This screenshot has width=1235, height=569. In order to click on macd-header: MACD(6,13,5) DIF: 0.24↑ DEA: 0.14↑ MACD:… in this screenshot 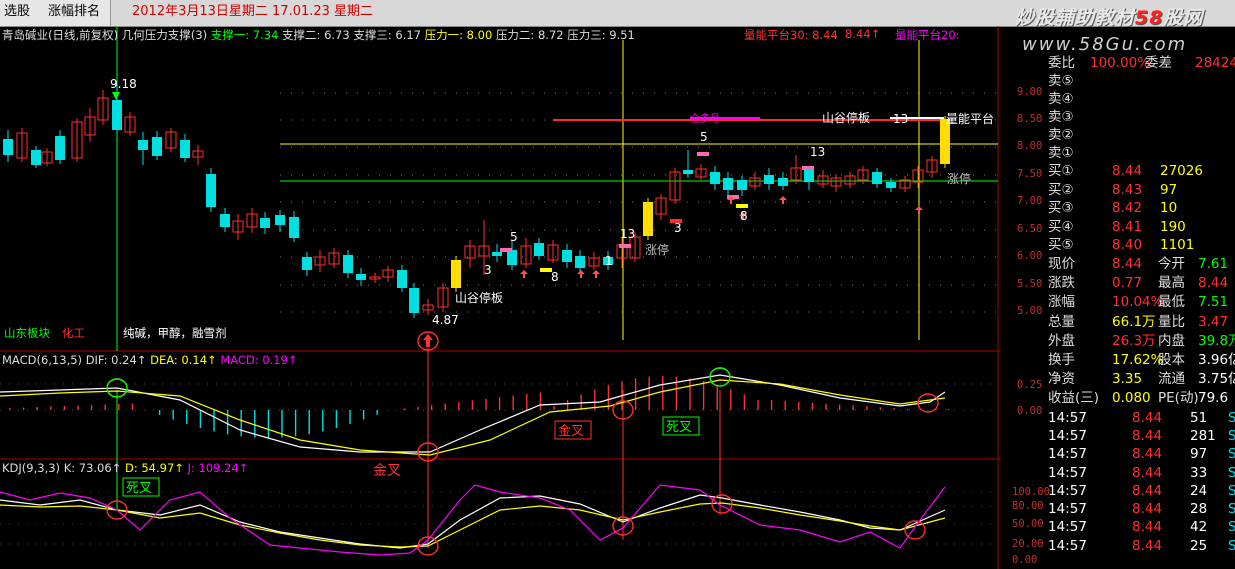, I will do `click(150, 360)`.